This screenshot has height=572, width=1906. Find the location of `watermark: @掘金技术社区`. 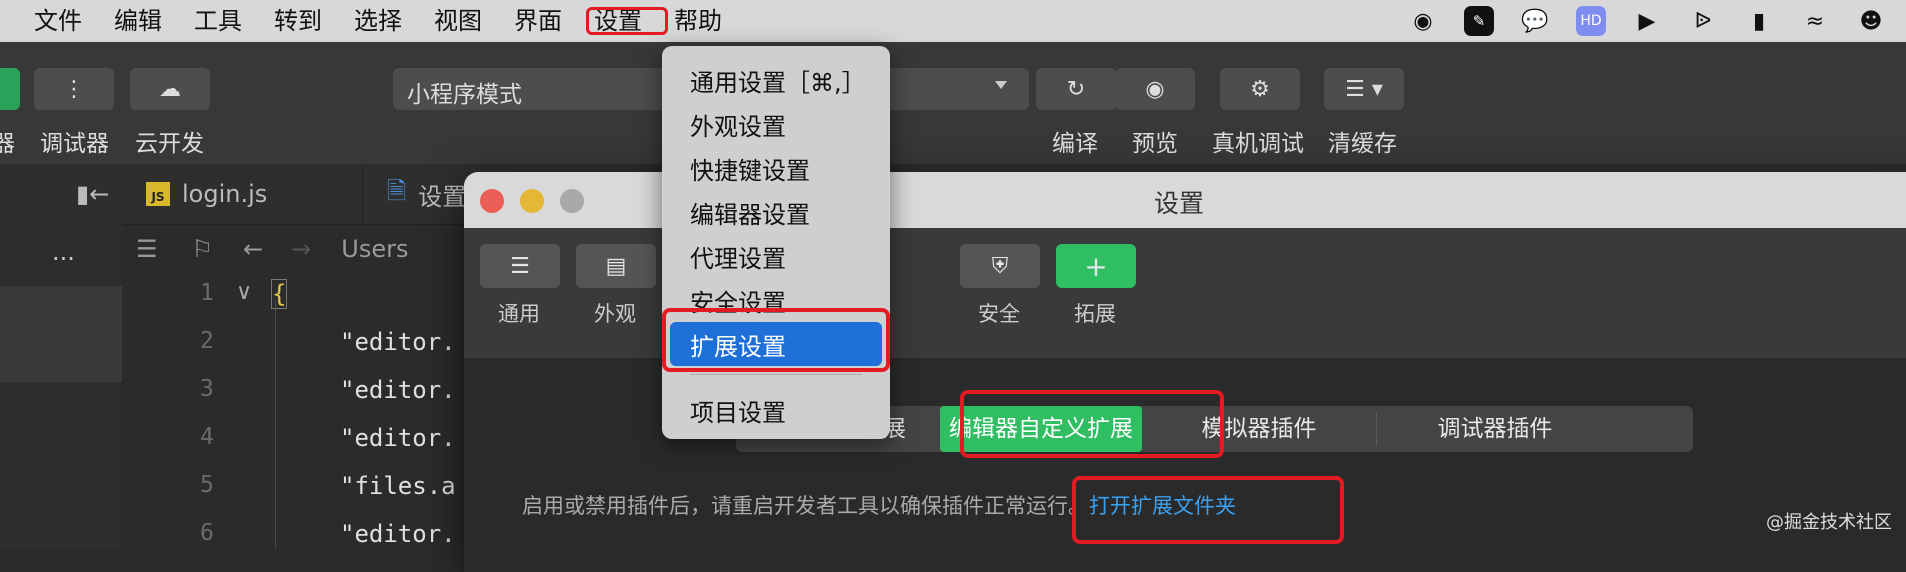

watermark: @掘金技术社区 is located at coordinates (1829, 522).